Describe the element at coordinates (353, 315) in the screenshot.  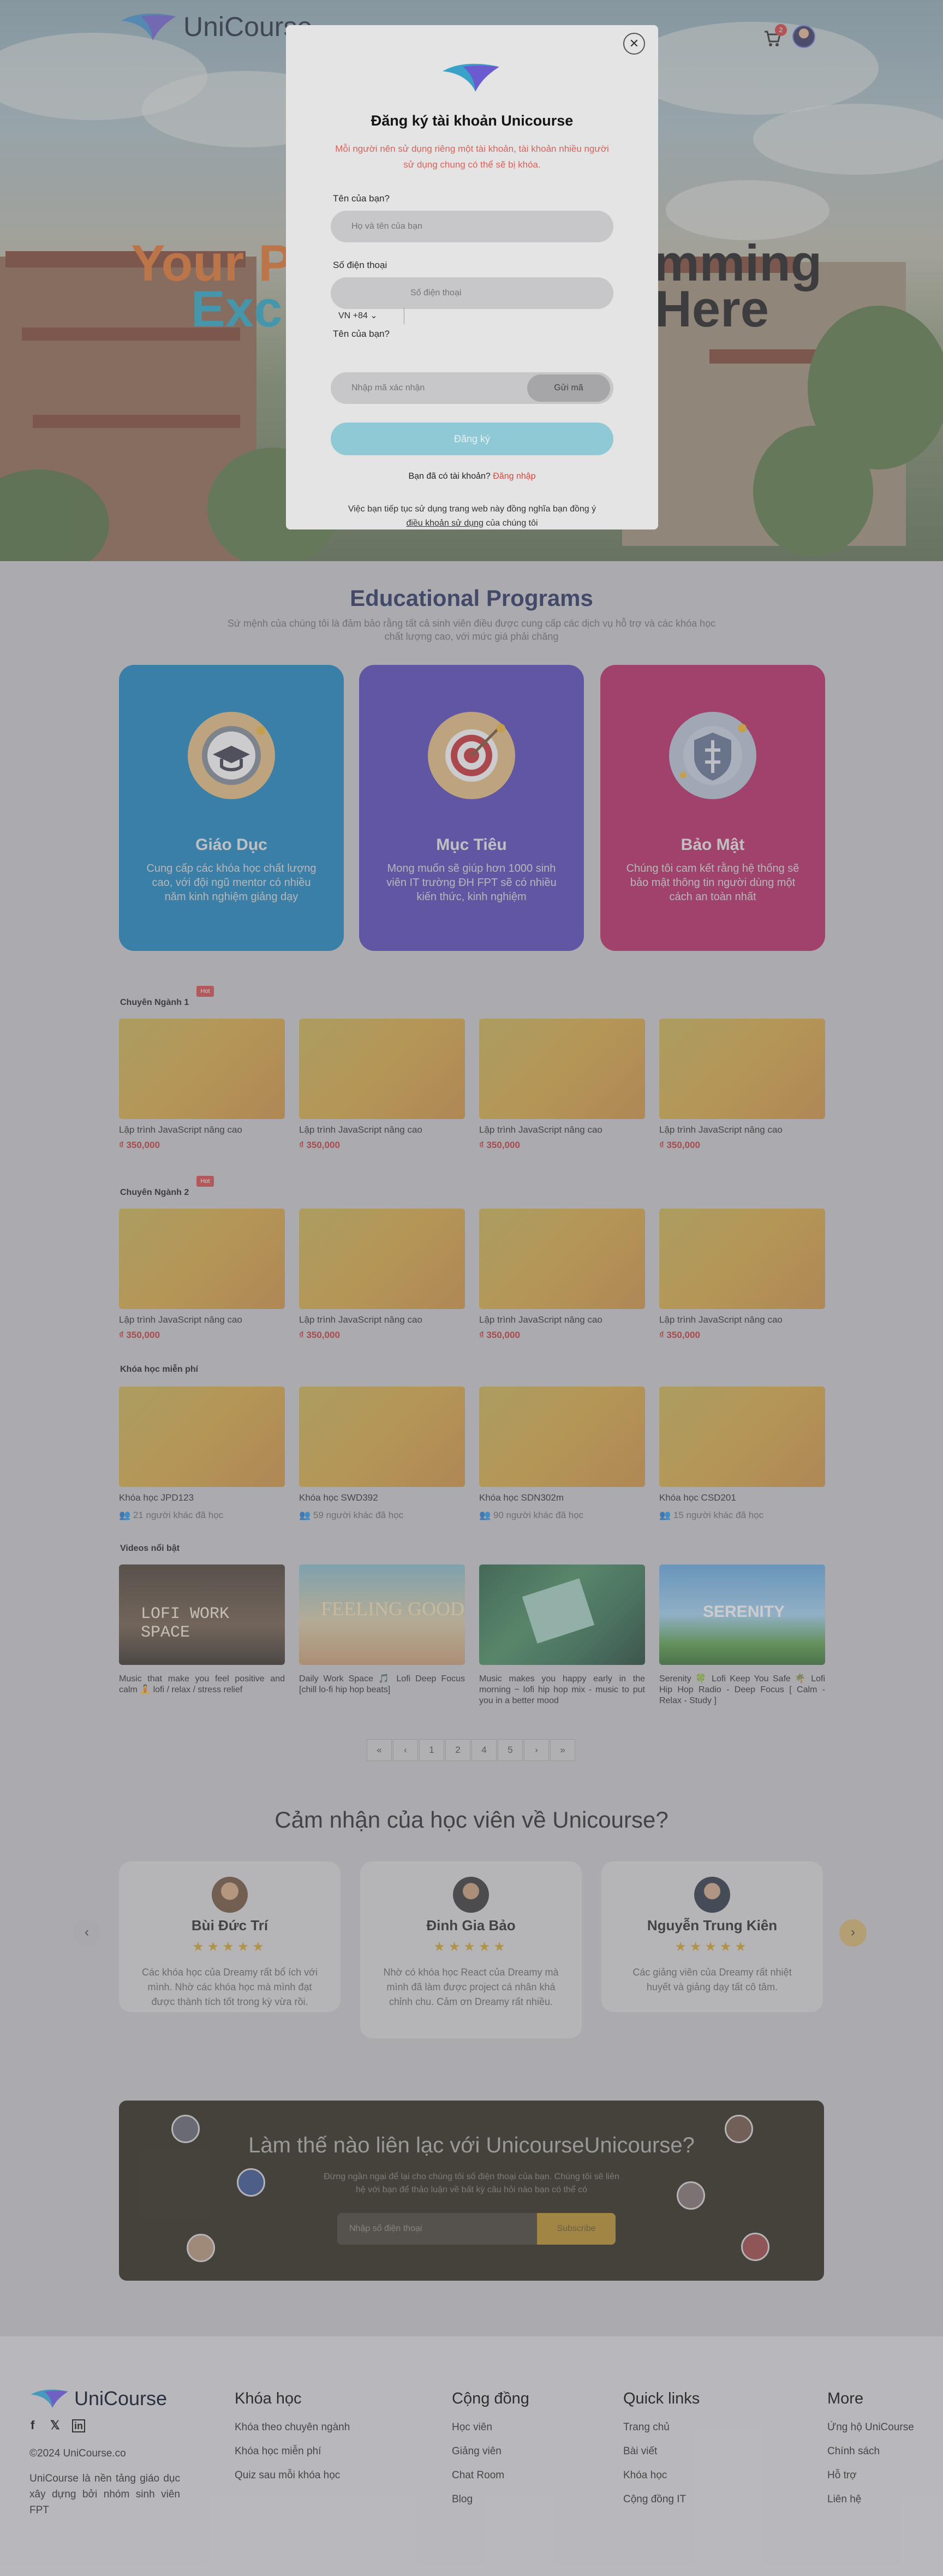
I see `country-code-value: VN +84` at that location.